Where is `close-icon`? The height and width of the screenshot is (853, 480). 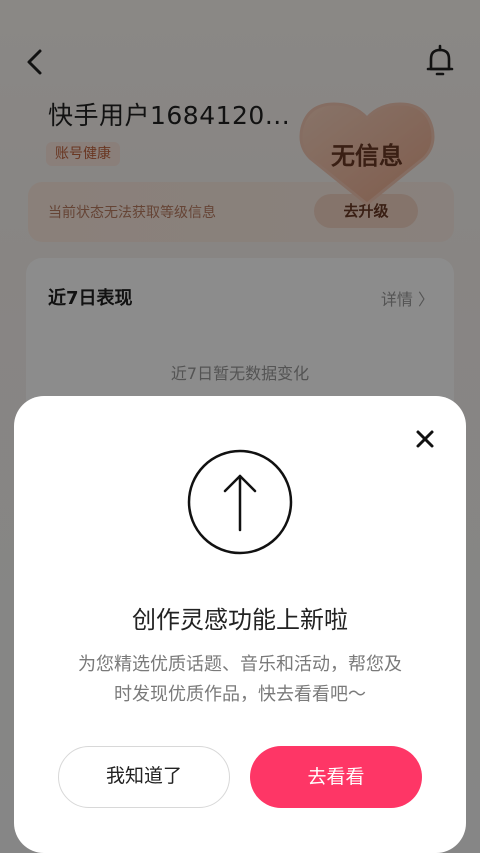 close-icon is located at coordinates (425, 439).